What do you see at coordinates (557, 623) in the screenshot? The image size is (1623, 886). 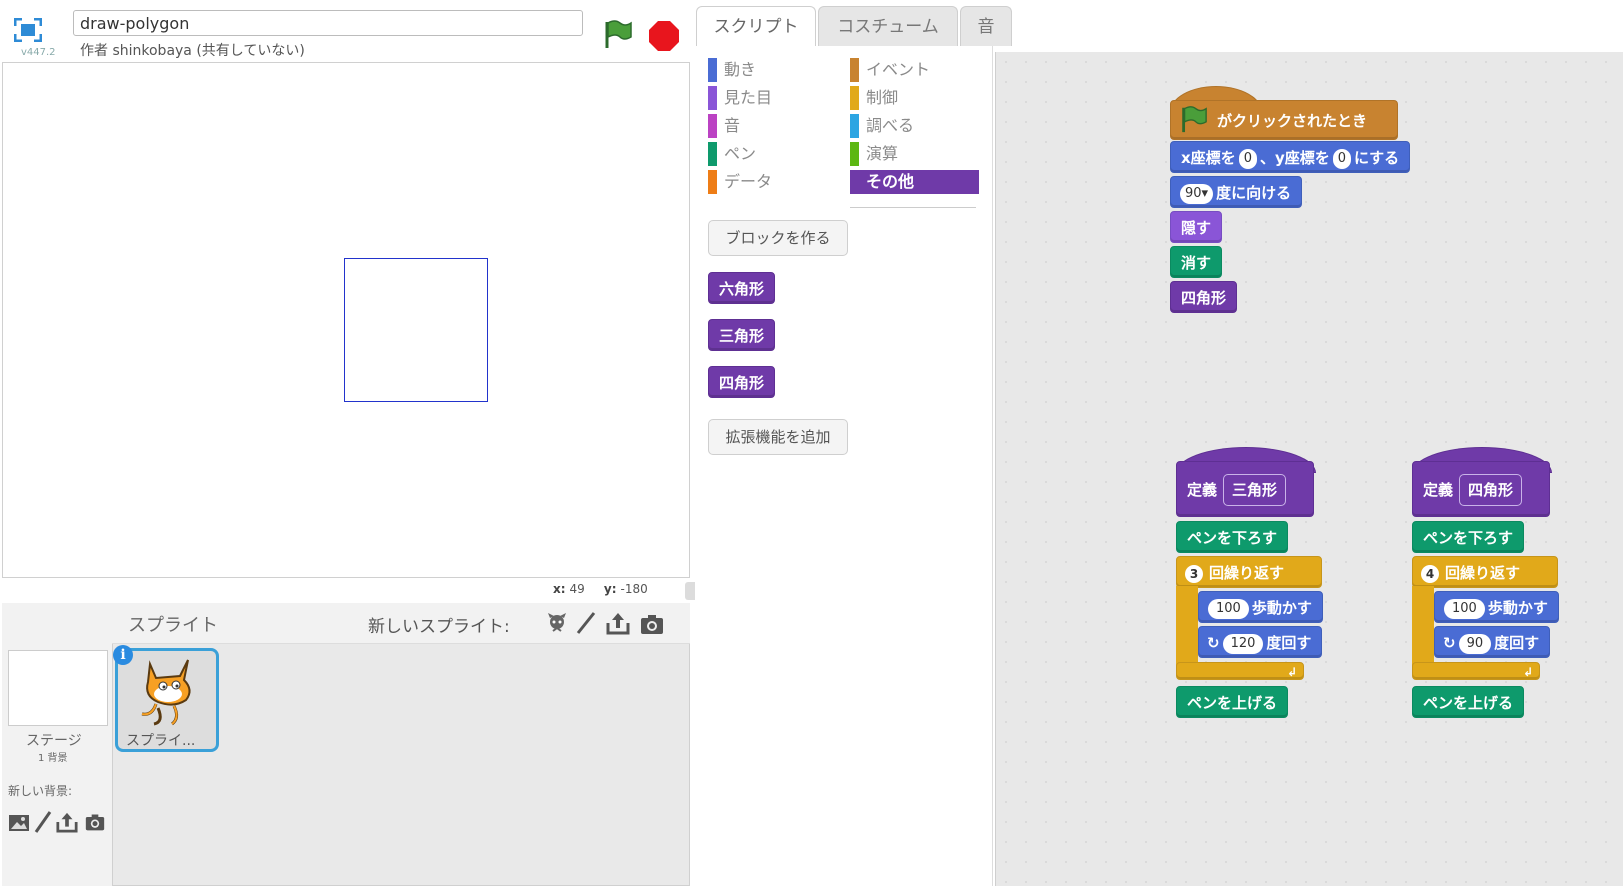 I see `sprite-library-icon` at bounding box center [557, 623].